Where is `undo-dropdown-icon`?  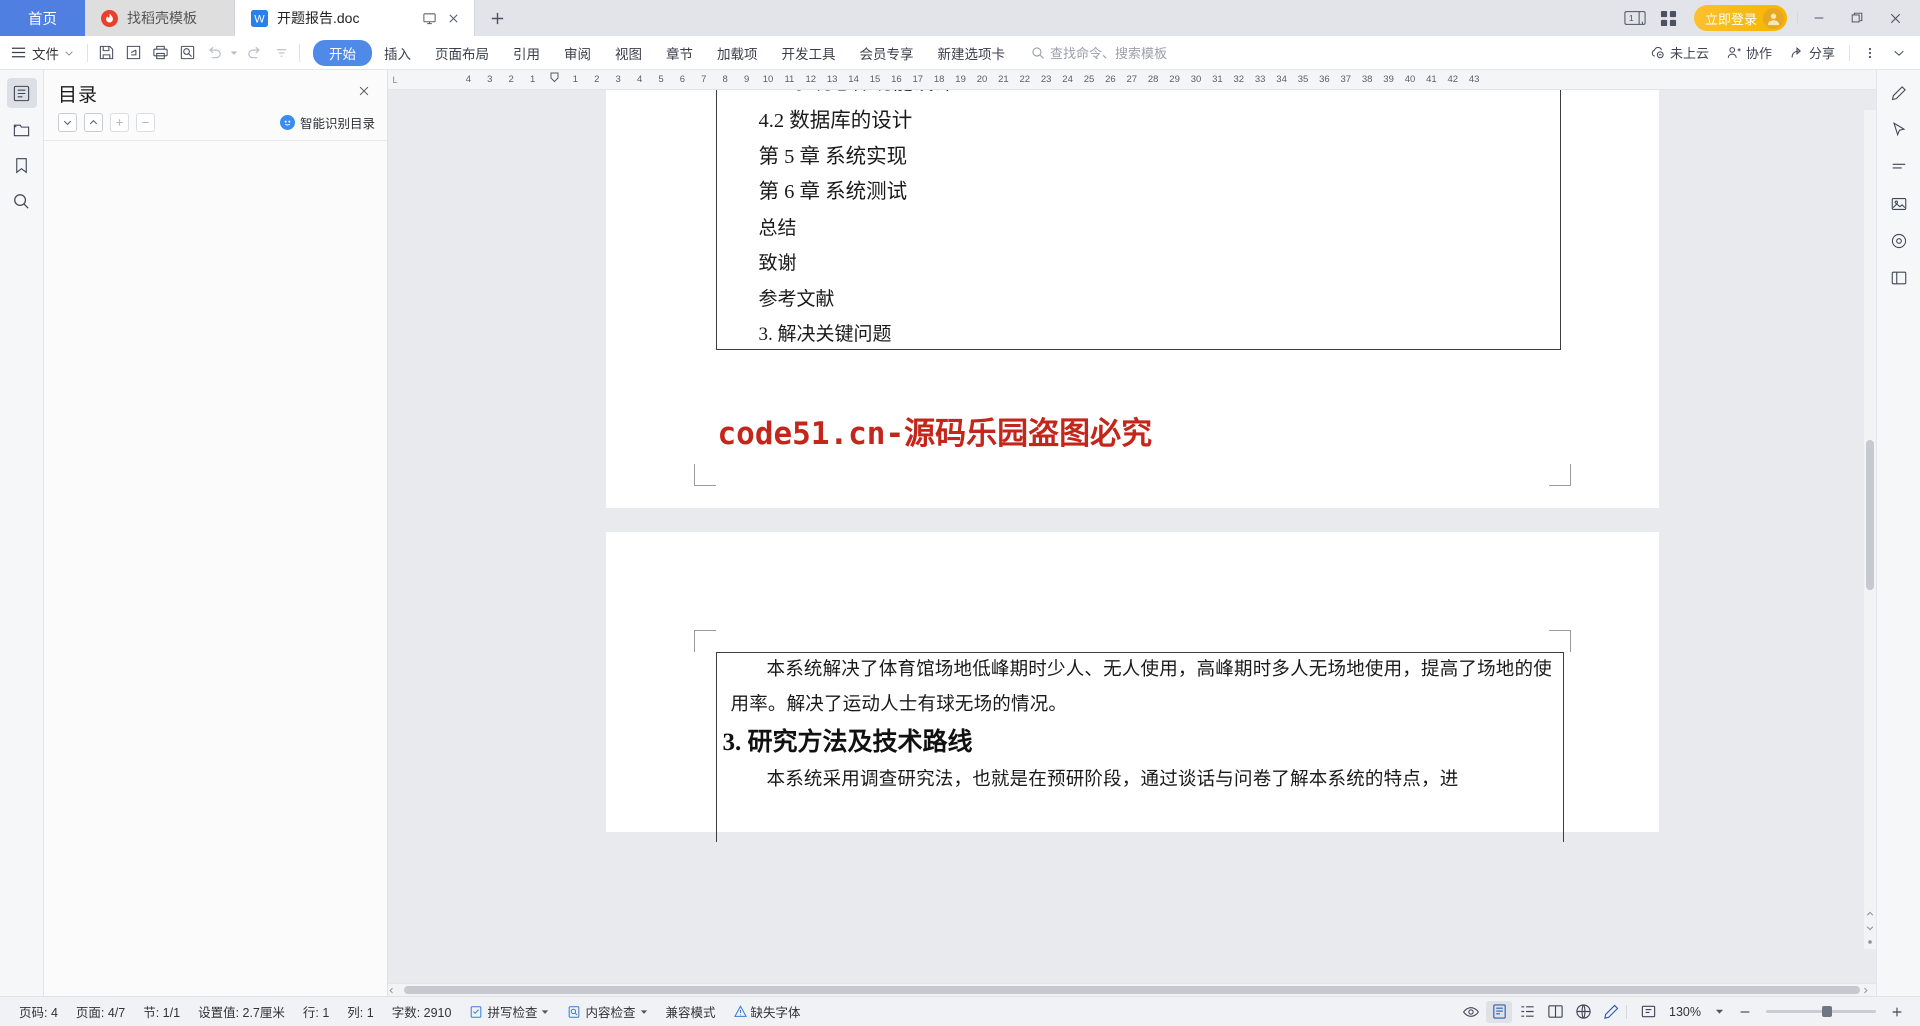
undo-dropdown-icon is located at coordinates (234, 53).